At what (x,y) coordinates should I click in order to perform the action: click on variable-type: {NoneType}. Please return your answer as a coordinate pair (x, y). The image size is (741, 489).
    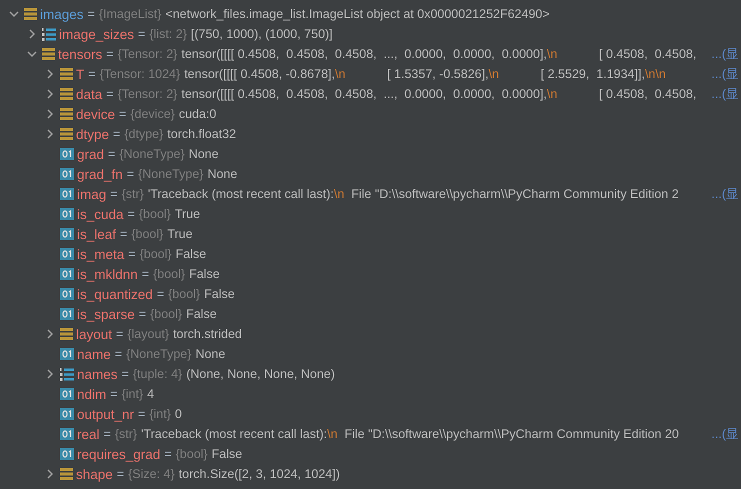
    Looking at the image, I should click on (159, 354).